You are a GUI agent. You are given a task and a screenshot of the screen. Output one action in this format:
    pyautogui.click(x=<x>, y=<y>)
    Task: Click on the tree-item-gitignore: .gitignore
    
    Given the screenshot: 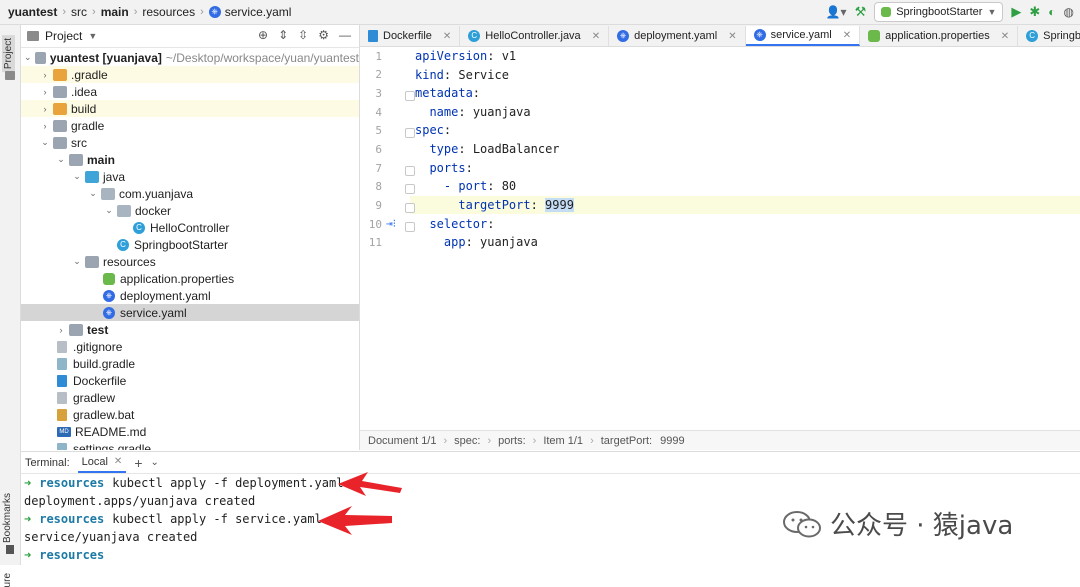 What is the action you would take?
    pyautogui.click(x=190, y=346)
    